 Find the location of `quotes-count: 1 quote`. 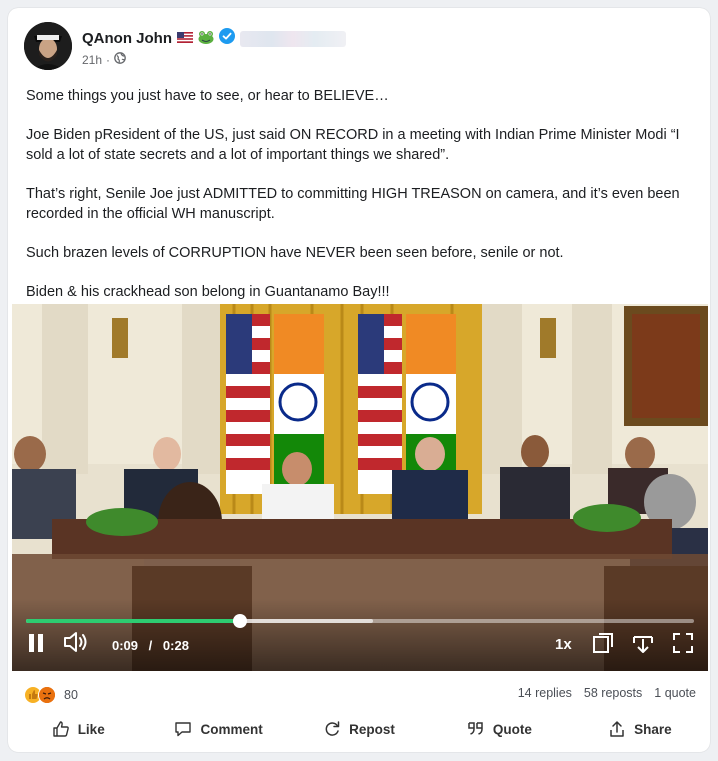

quotes-count: 1 quote is located at coordinates (675, 693).